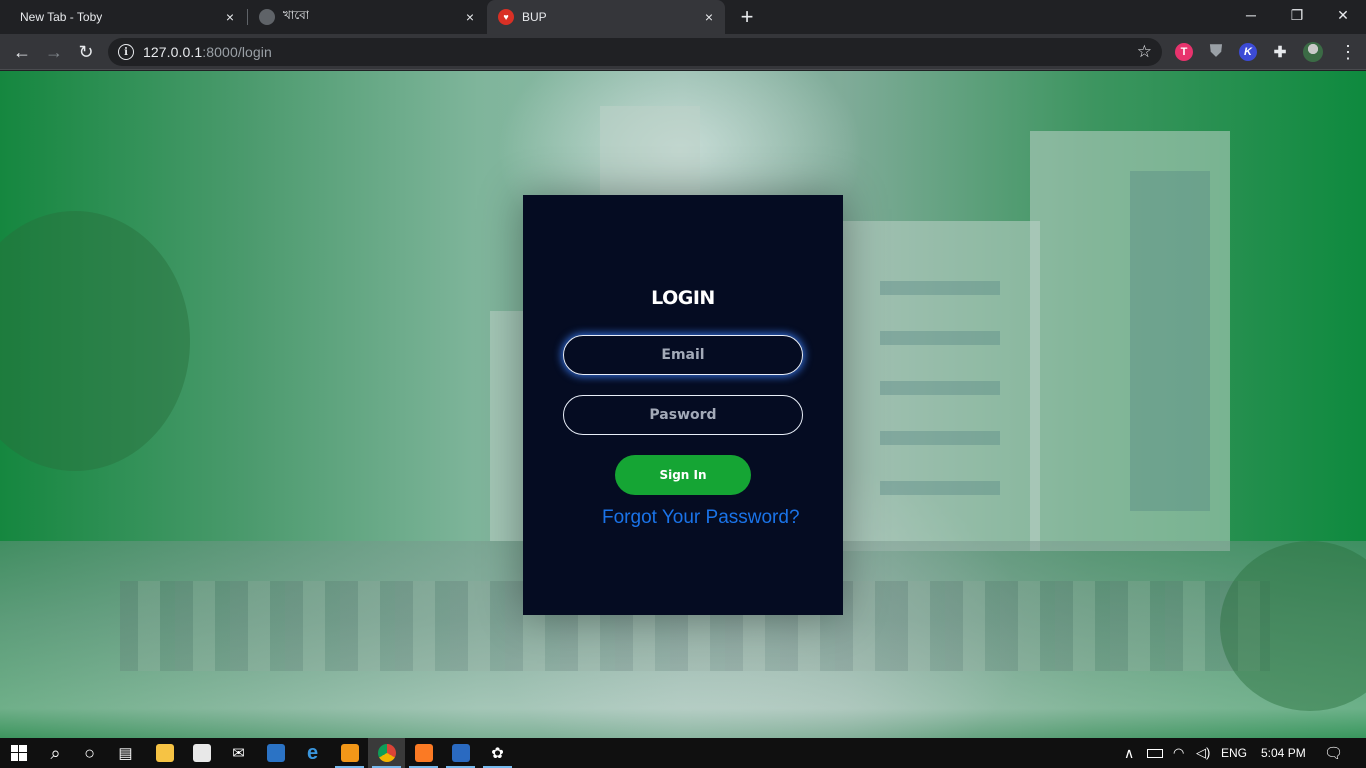 This screenshot has width=1366, height=768. Describe the element at coordinates (22, 52) in the screenshot. I see `back-button: ←` at that location.